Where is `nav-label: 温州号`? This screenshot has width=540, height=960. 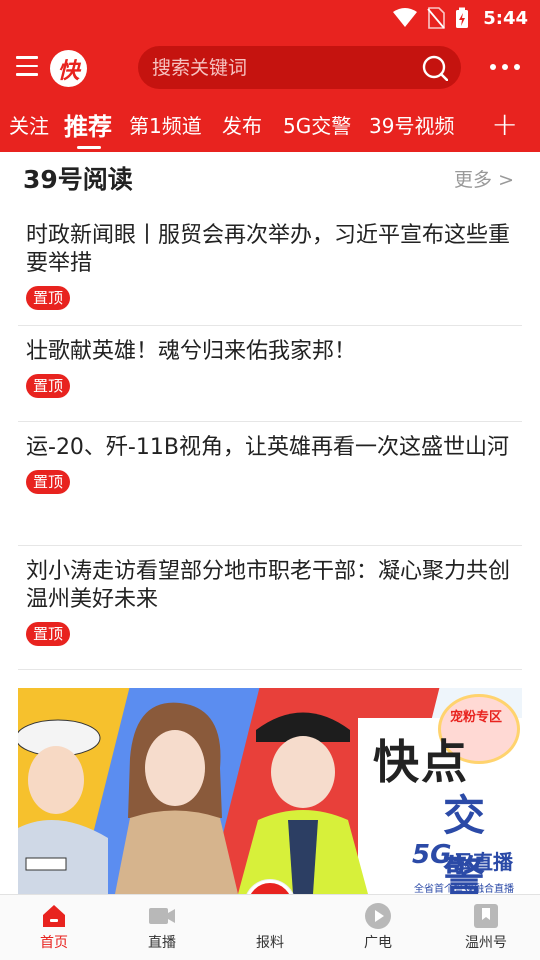
nav-label: 温州号 is located at coordinates (486, 943).